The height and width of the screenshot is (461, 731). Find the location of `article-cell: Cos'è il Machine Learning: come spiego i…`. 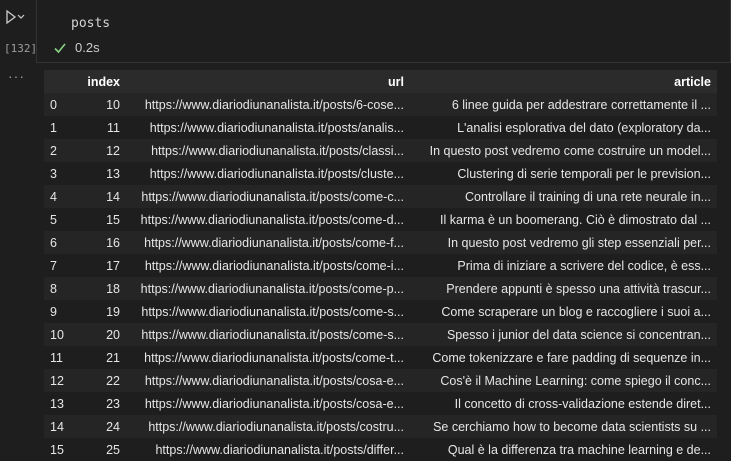

article-cell: Cos'è il Machine Learning: come spiego i… is located at coordinates (563, 380).